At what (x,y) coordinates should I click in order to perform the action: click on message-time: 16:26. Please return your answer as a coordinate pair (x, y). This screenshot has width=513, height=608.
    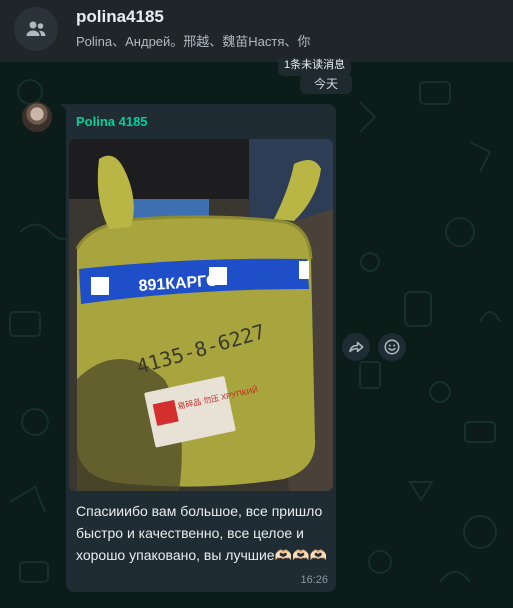
    Looking at the image, I should click on (314, 580).